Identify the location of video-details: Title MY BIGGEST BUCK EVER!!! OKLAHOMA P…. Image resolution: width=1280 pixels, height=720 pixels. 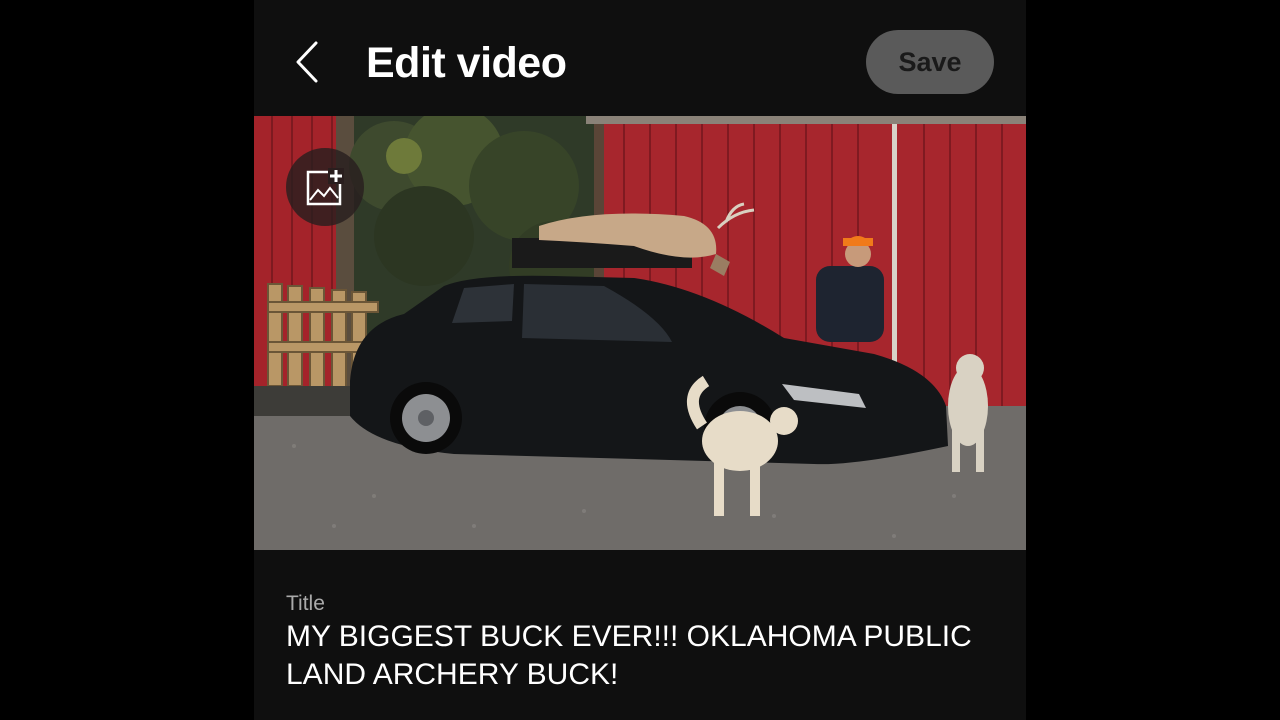
(640, 635).